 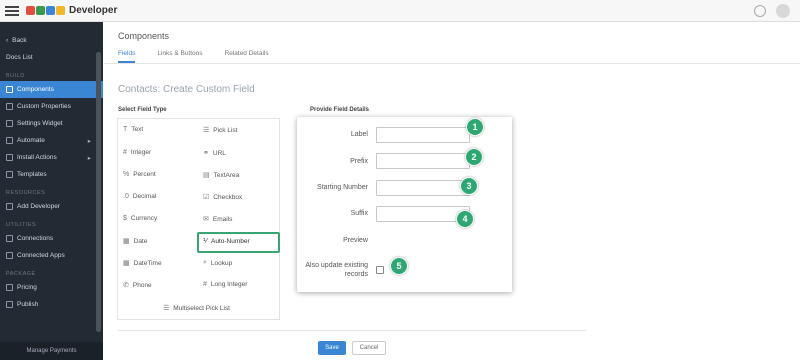 What do you see at coordinates (359, 134) in the screenshot?
I see `label-field-label: Label` at bounding box center [359, 134].